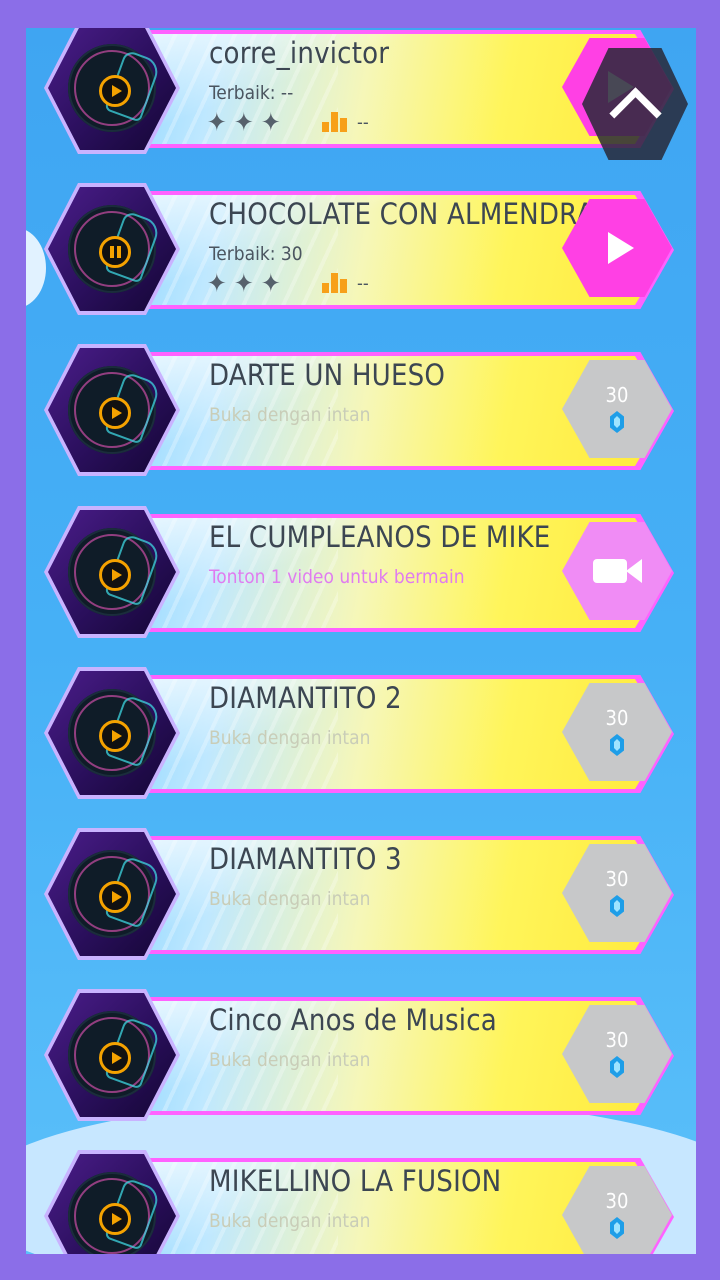  I want to click on best-score: Terbaik: --, so click(251, 93).